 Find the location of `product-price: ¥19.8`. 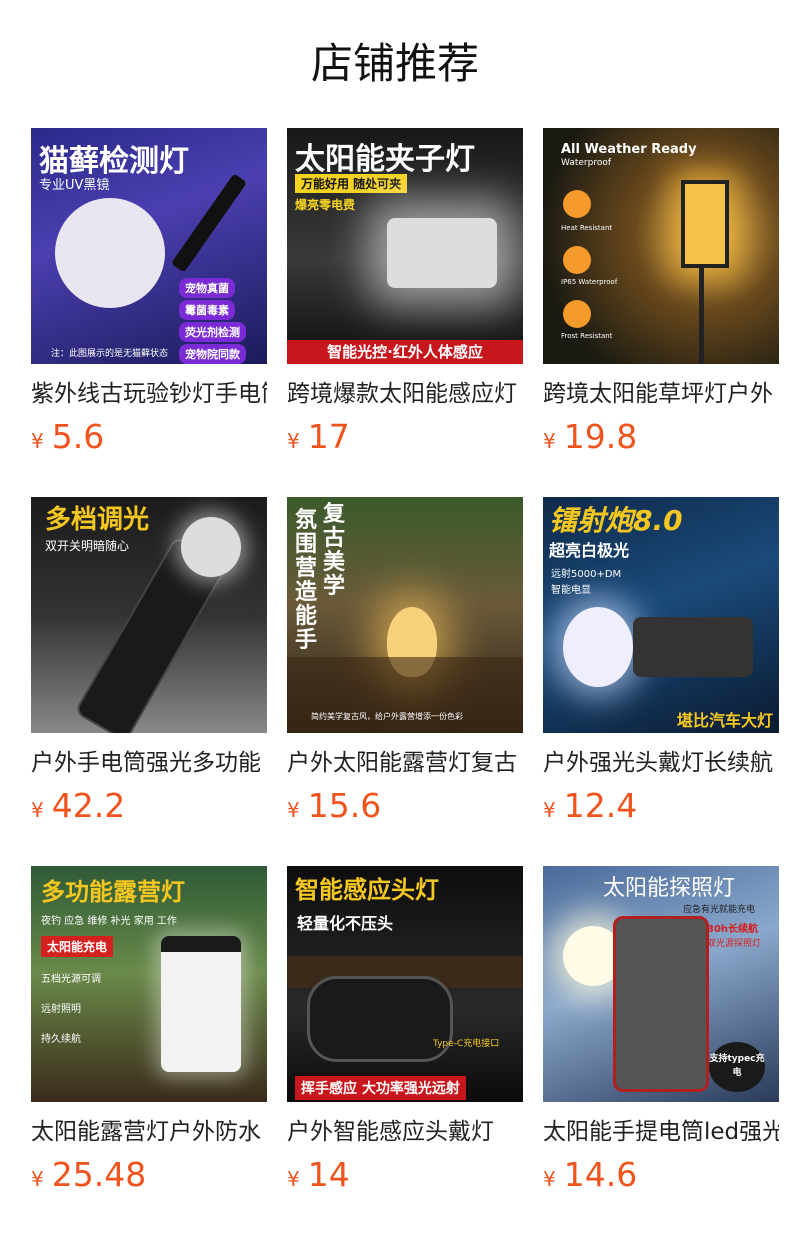

product-price: ¥19.8 is located at coordinates (661, 440).